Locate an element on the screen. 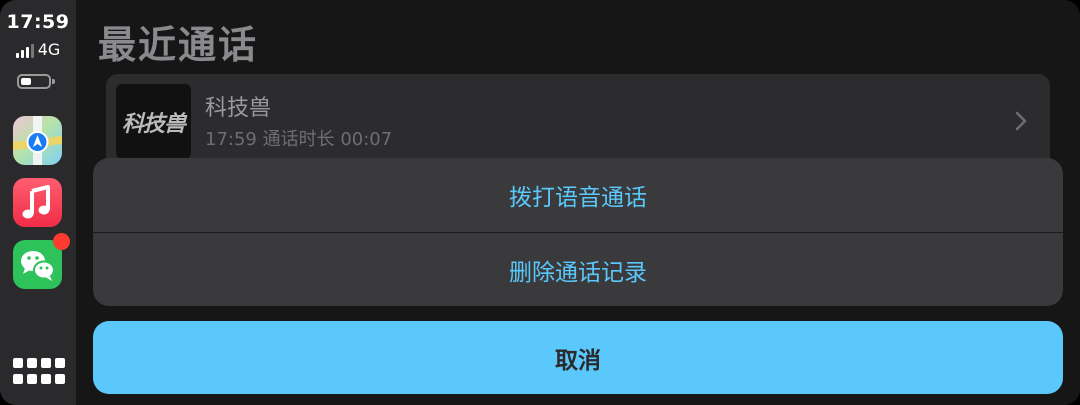 This screenshot has width=1080, height=405. app-grid-icon is located at coordinates (39, 373).